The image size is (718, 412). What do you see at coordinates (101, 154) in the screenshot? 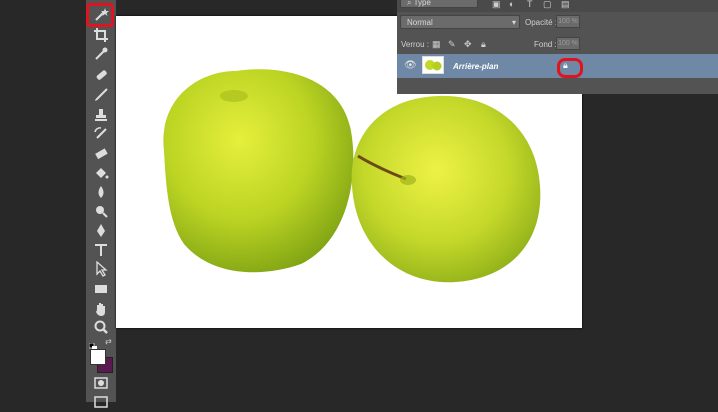
I see `eraser-icon` at bounding box center [101, 154].